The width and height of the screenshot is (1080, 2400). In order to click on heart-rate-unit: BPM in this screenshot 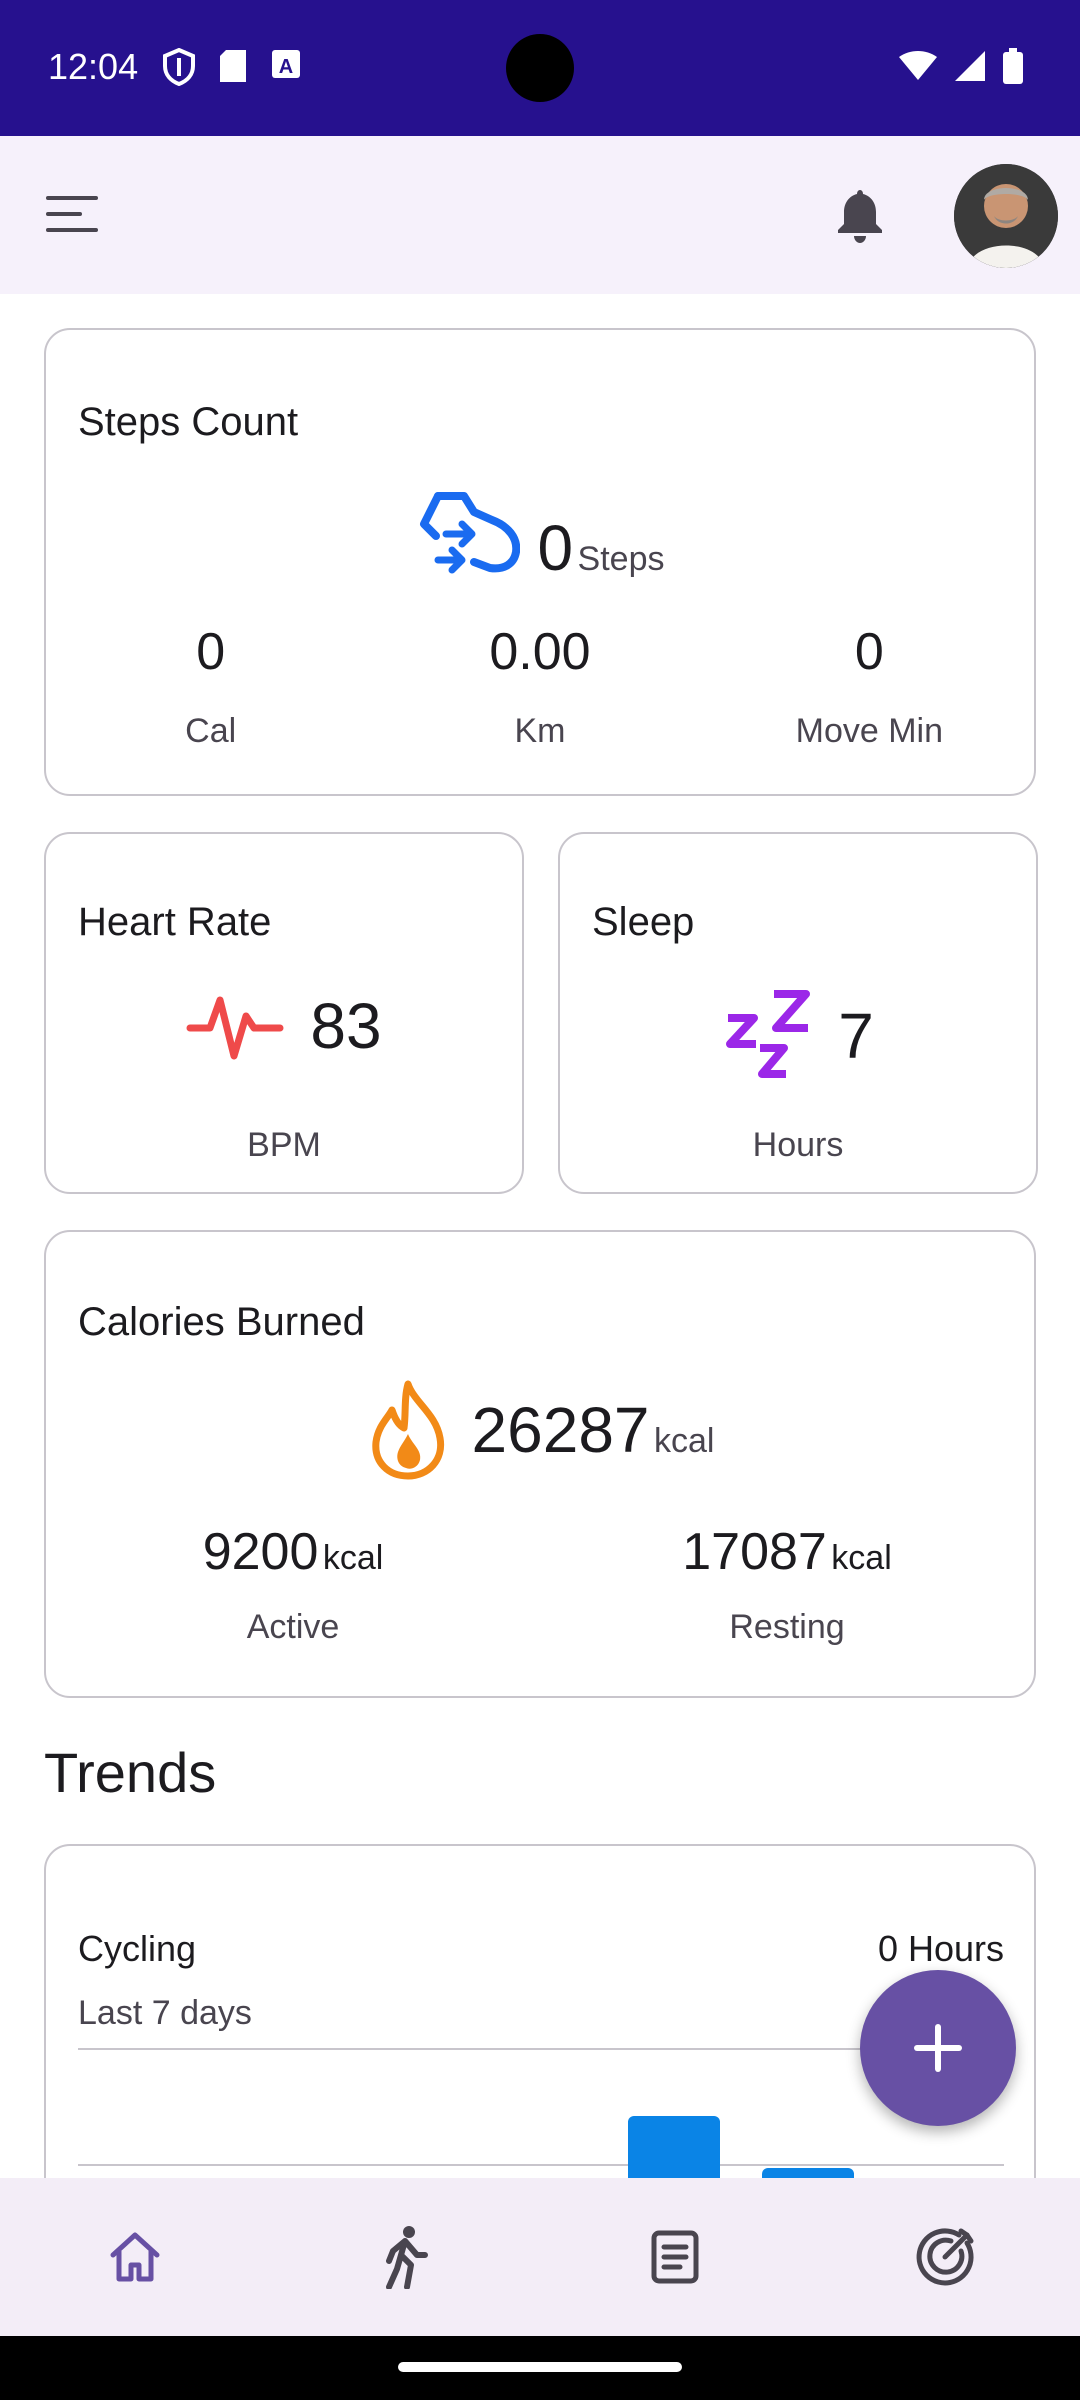, I will do `click(284, 1145)`.